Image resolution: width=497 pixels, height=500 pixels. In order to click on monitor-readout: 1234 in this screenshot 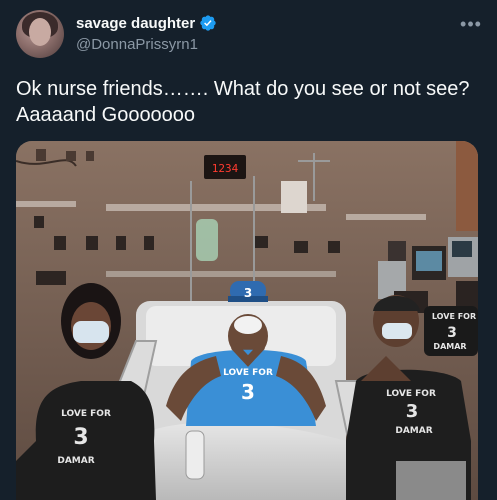, I will do `click(225, 168)`.